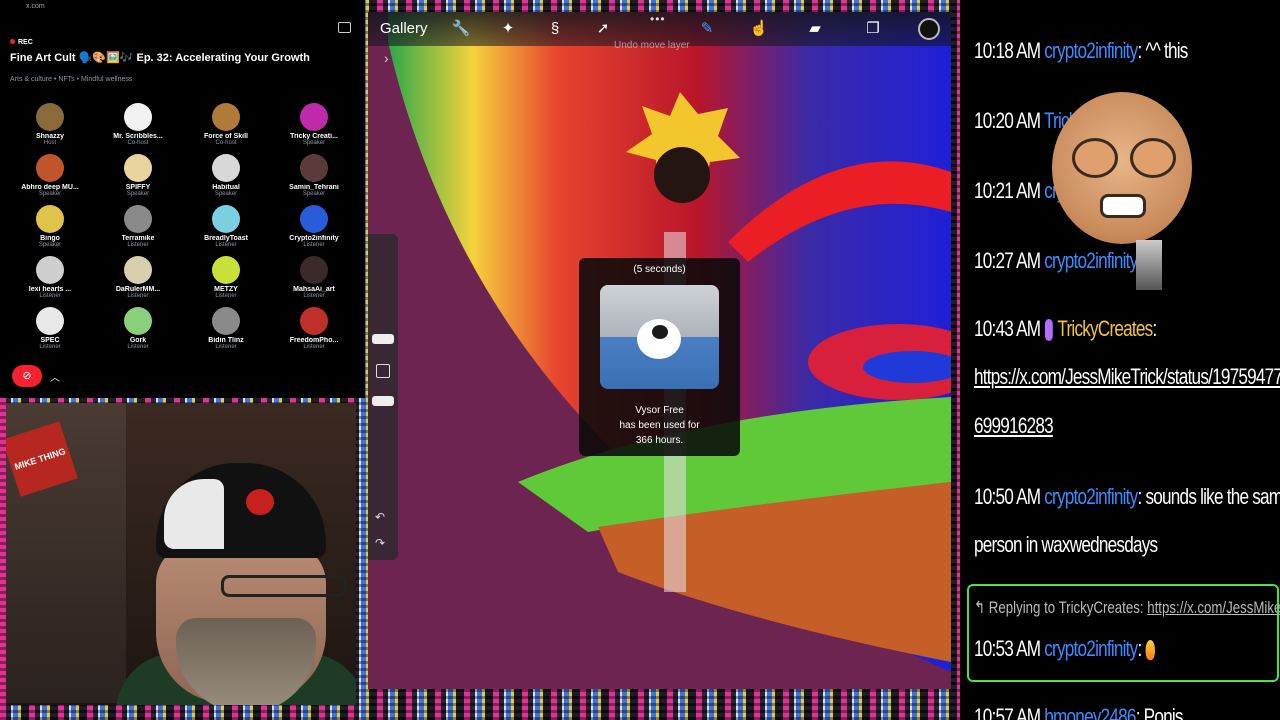  I want to click on participant: SPEC Listener, so click(50, 329).